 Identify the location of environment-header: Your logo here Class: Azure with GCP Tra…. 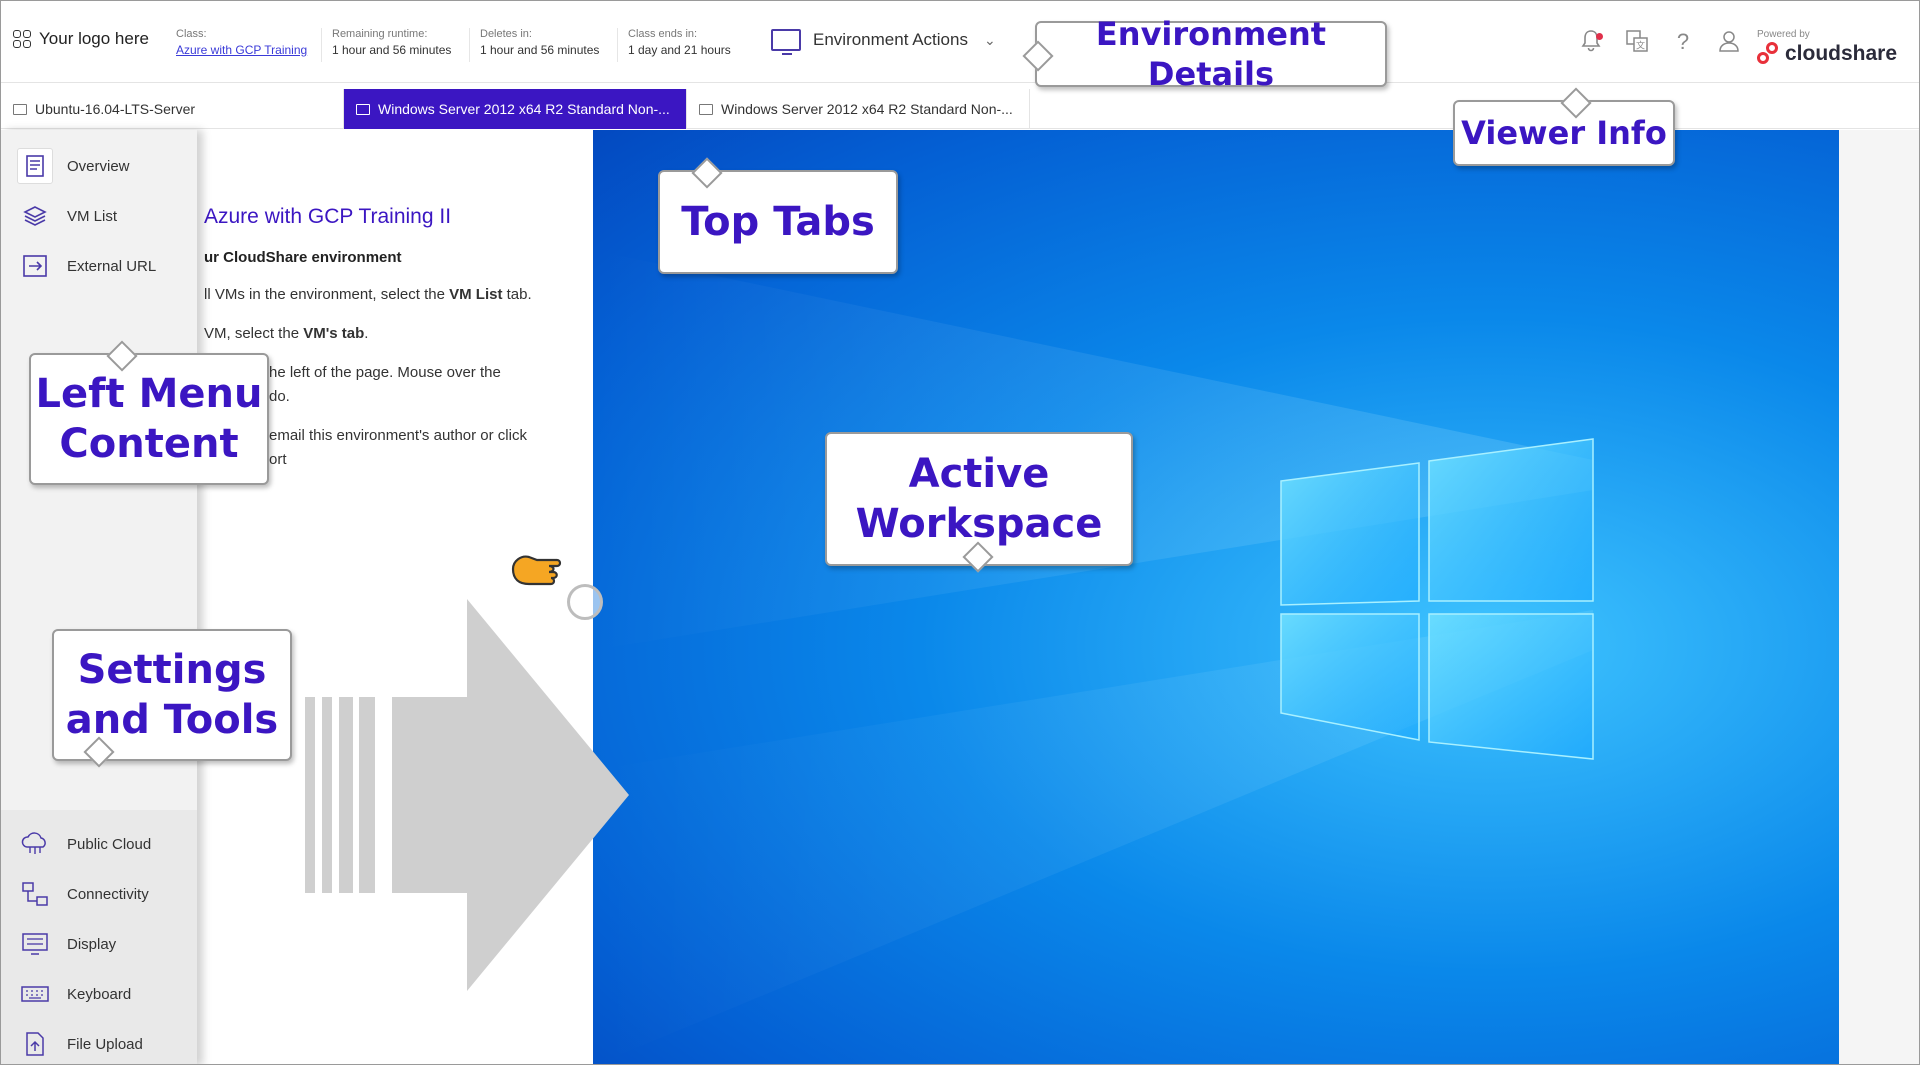
(960, 42).